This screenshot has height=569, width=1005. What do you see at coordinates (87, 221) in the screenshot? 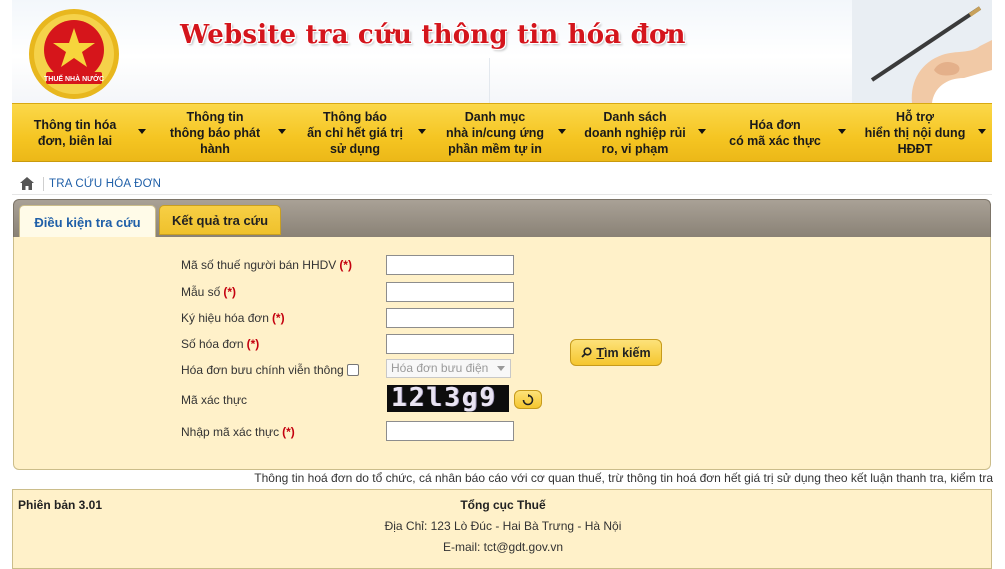
I see `tab-search-conditions: Điều kiện tra cứu` at bounding box center [87, 221].